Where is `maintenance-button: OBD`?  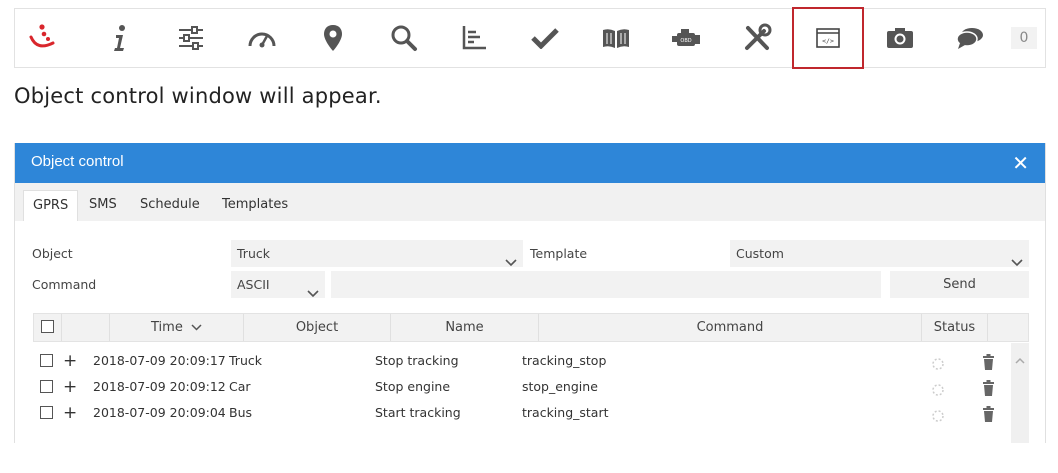 maintenance-button: OBD is located at coordinates (686, 38).